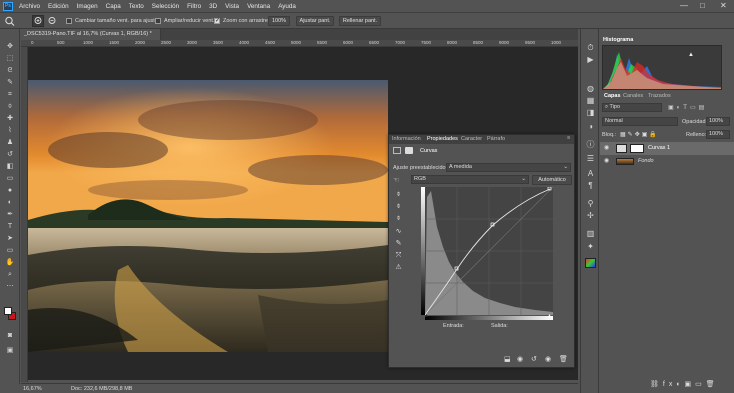  Describe the element at coordinates (590, 159) in the screenshot. I see `properties-icon: ☰` at that location.